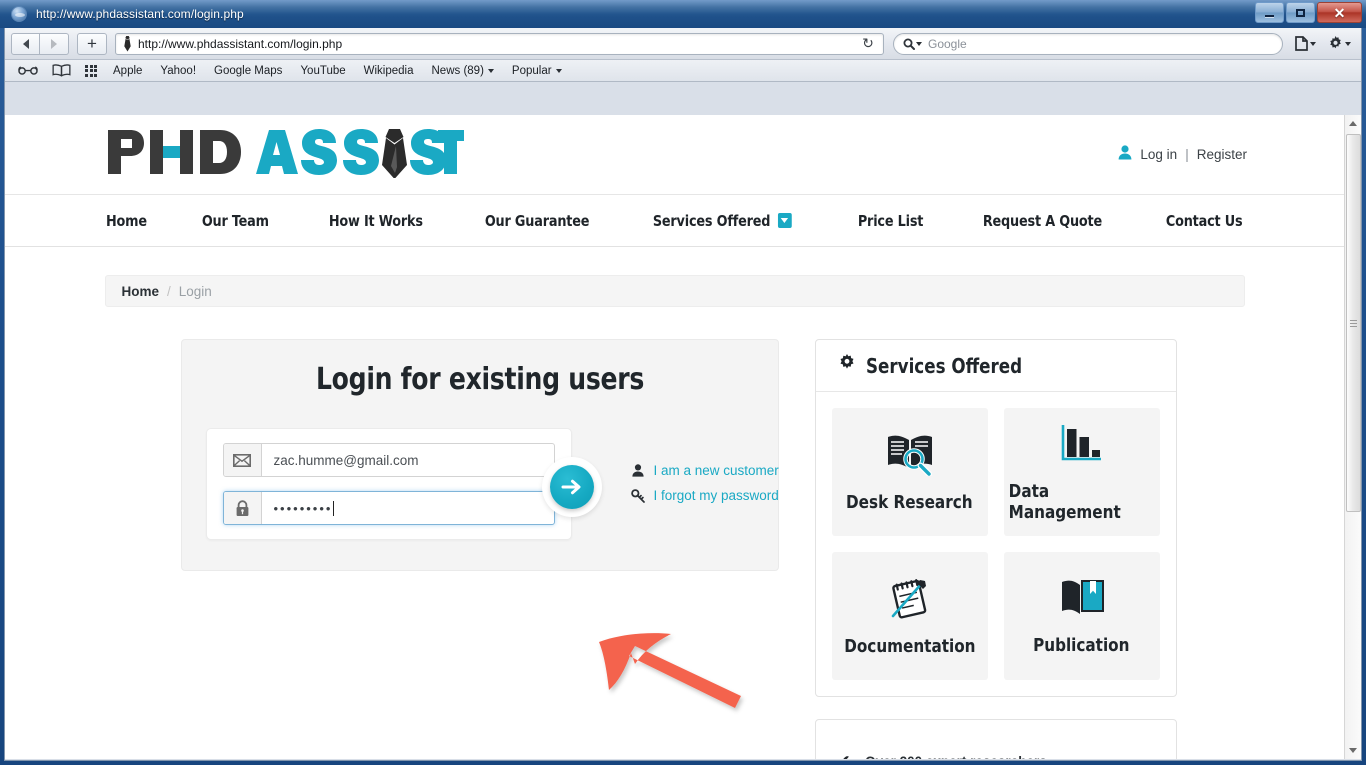  I want to click on breadcrumb-current: Login, so click(195, 291).